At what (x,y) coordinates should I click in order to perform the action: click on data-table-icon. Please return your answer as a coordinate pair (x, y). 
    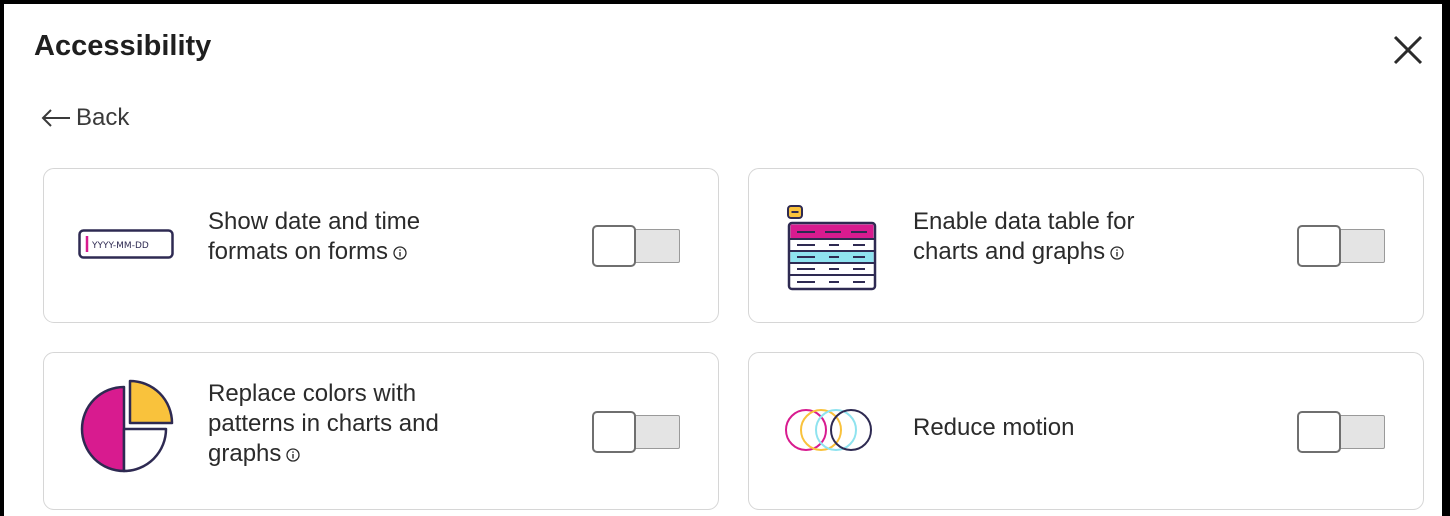
    Looking at the image, I should click on (833, 250).